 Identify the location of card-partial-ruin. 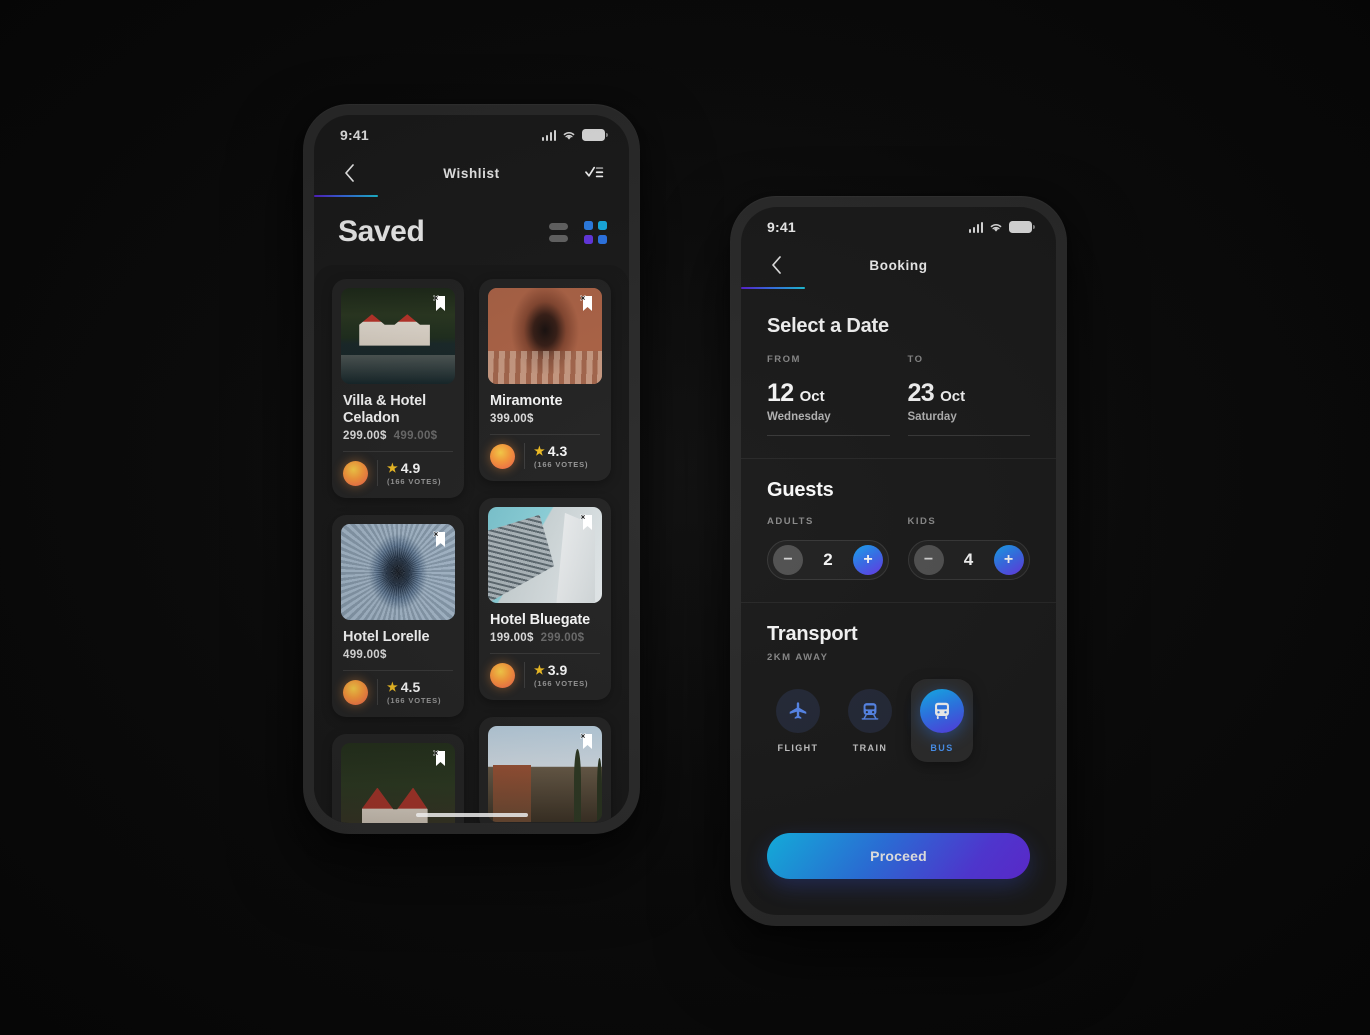
(545, 770).